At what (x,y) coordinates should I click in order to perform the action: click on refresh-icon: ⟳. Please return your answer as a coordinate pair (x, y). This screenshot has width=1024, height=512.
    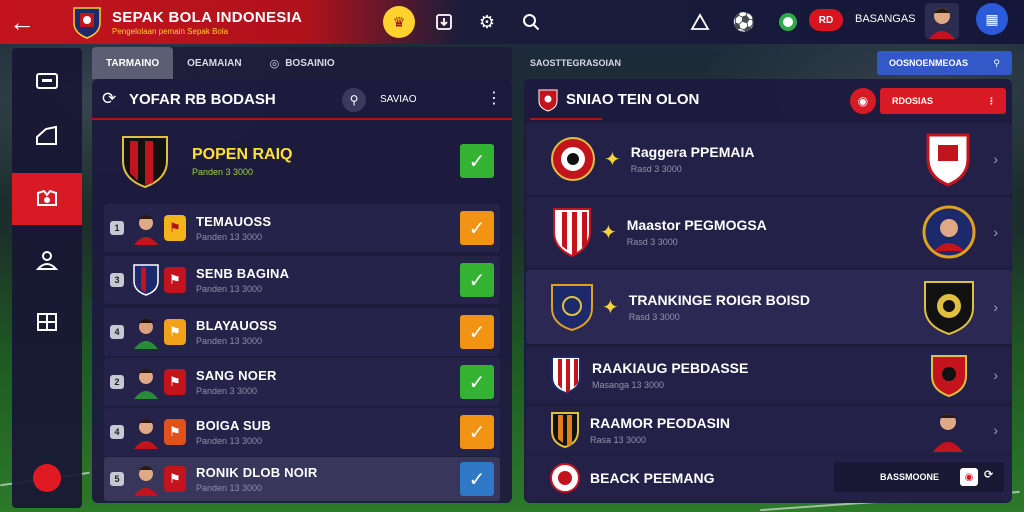
    Looking at the image, I should click on (988, 474).